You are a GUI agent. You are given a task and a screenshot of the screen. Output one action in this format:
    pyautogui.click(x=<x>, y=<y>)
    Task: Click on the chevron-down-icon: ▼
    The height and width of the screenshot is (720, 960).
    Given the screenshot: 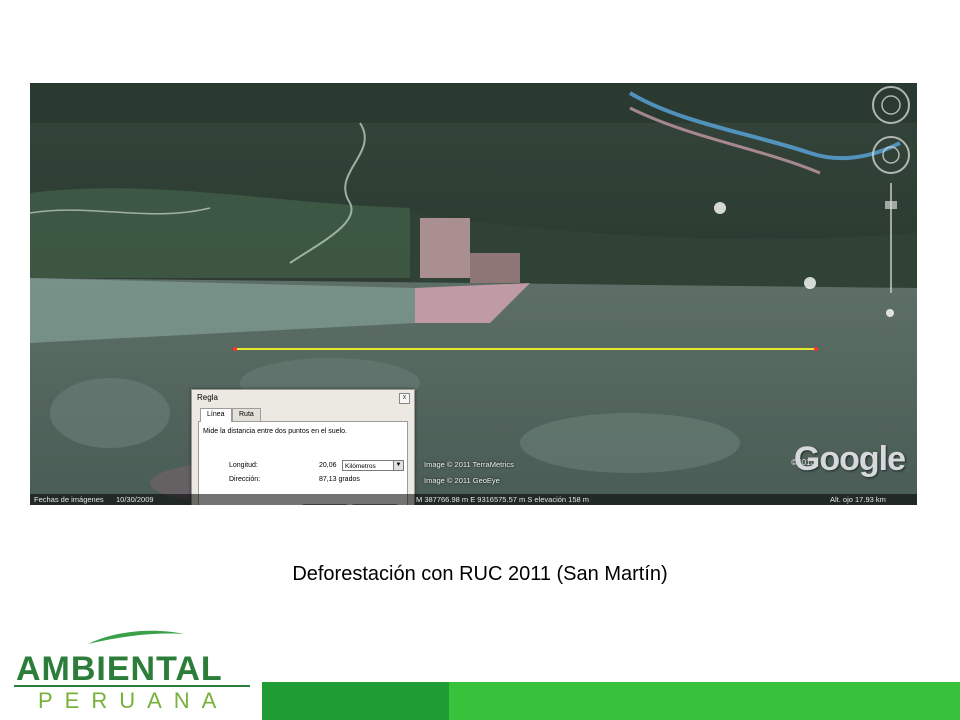 What is the action you would take?
    pyautogui.click(x=398, y=465)
    